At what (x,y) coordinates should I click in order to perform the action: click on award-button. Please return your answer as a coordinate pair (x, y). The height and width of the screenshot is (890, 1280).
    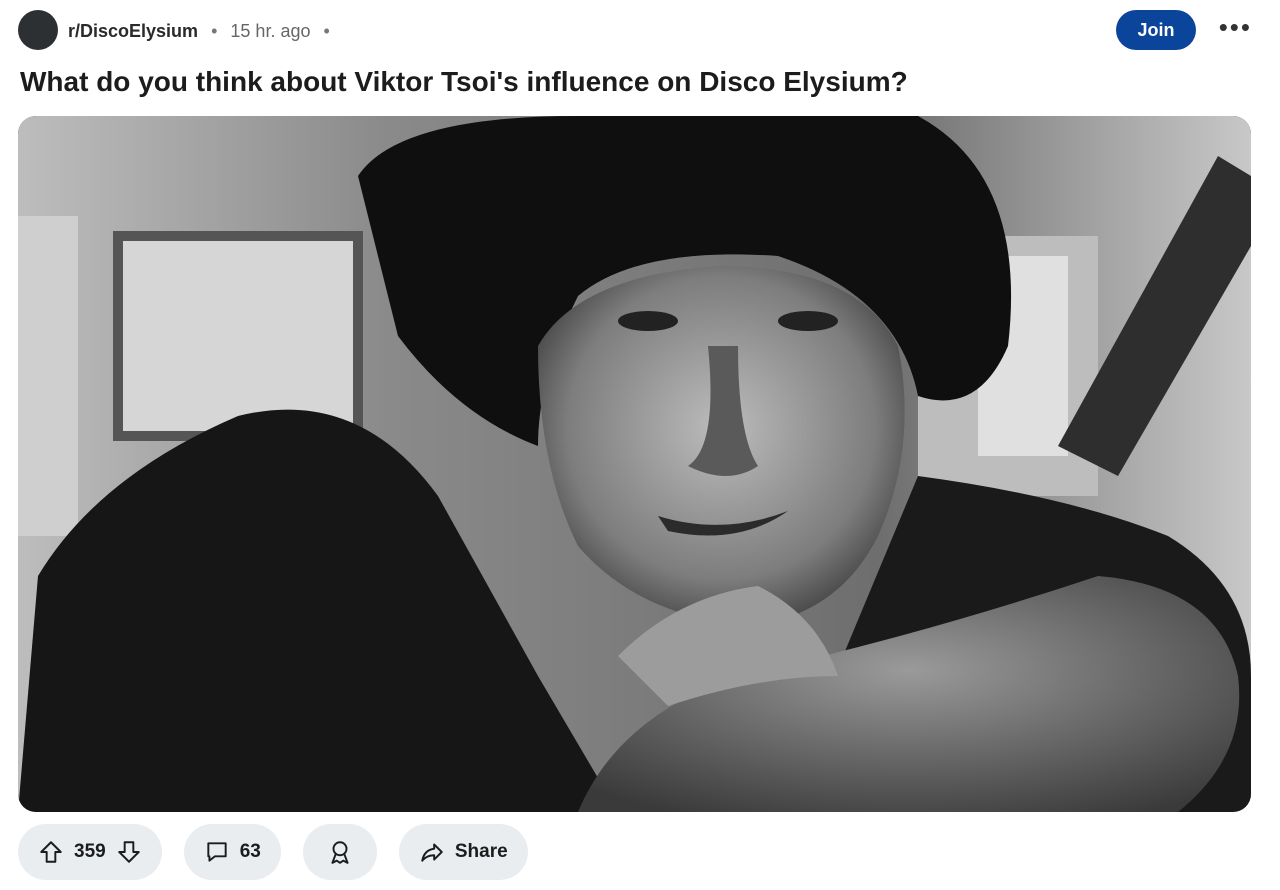
    Looking at the image, I should click on (339, 852).